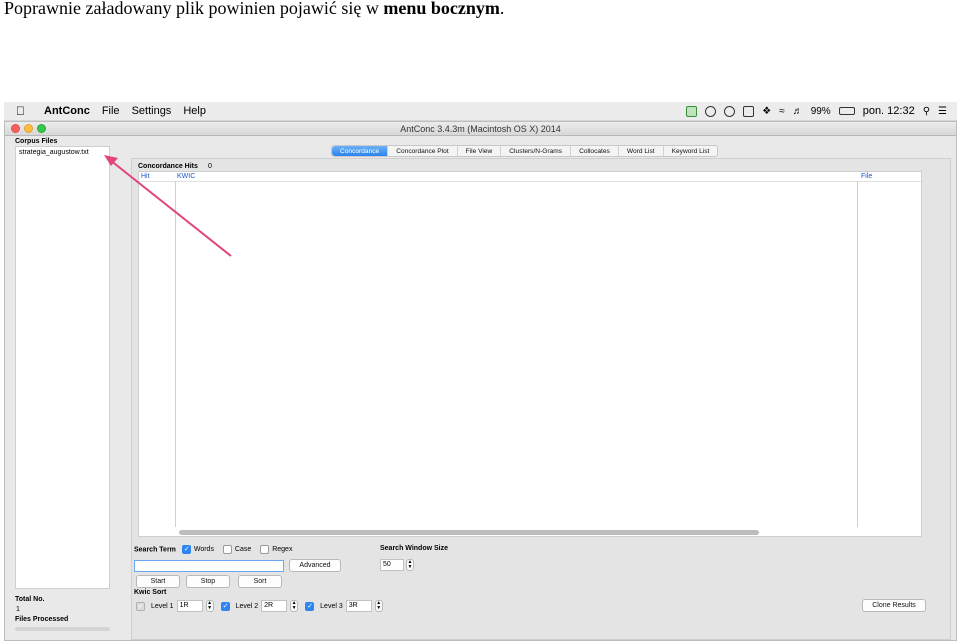  I want to click on menu-settings: Settings, so click(152, 111).